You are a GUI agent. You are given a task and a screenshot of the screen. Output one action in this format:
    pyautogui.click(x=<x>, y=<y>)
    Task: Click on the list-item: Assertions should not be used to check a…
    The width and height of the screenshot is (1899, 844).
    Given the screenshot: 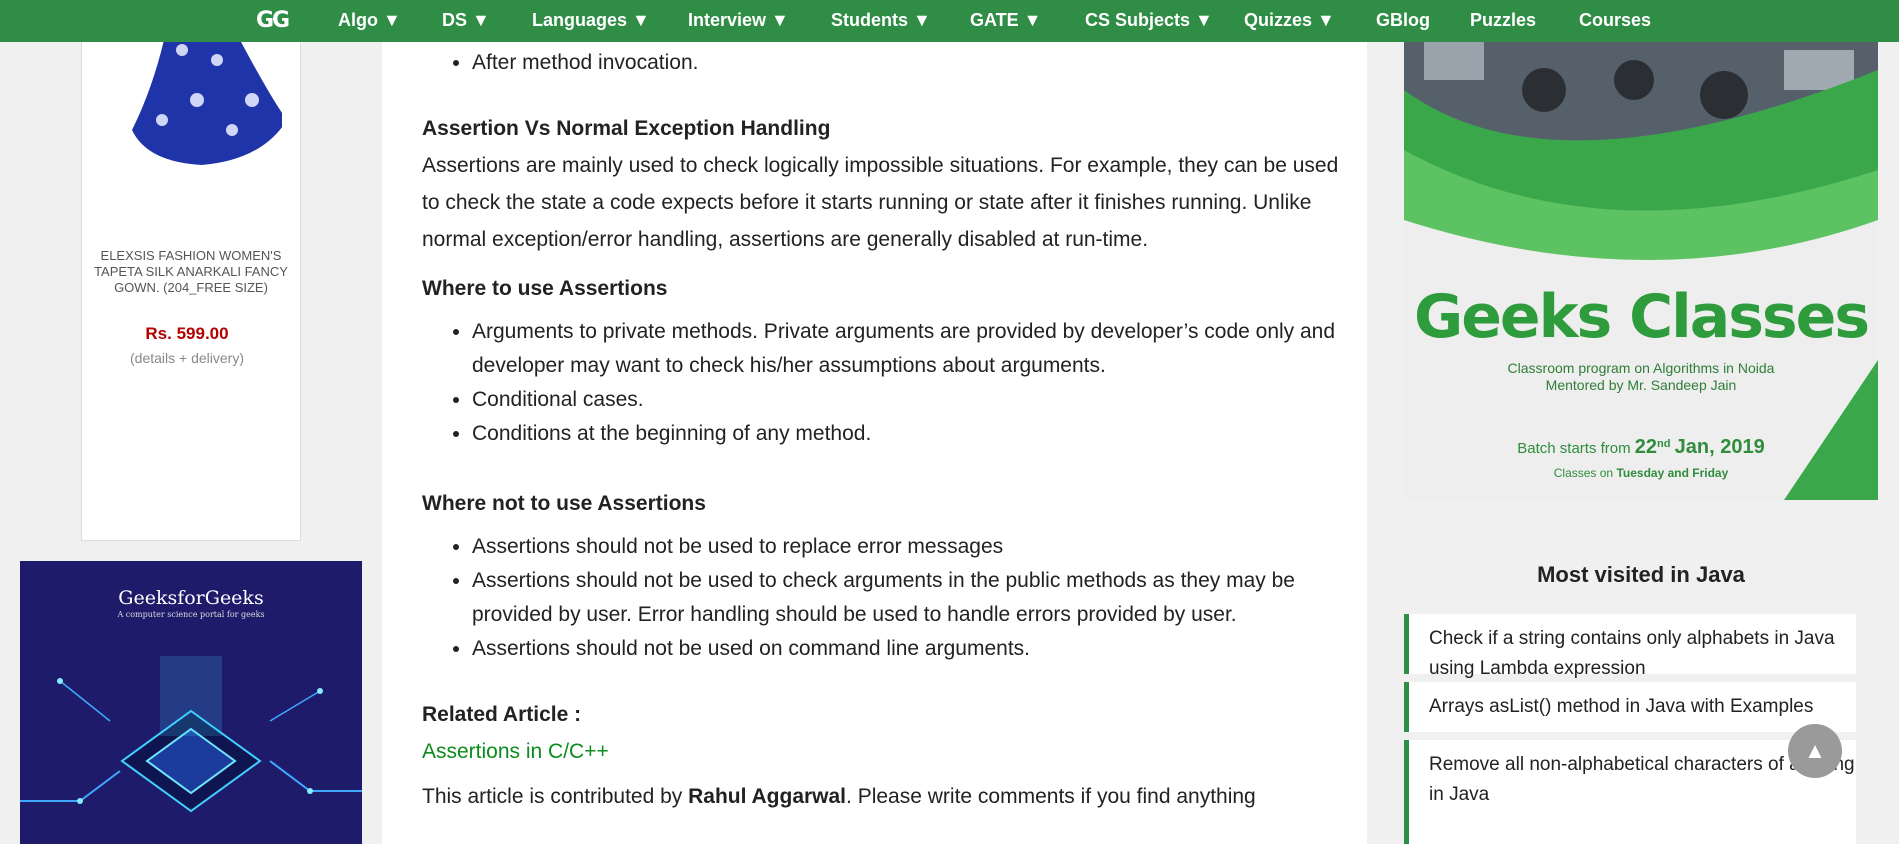 What is the action you would take?
    pyautogui.click(x=907, y=598)
    